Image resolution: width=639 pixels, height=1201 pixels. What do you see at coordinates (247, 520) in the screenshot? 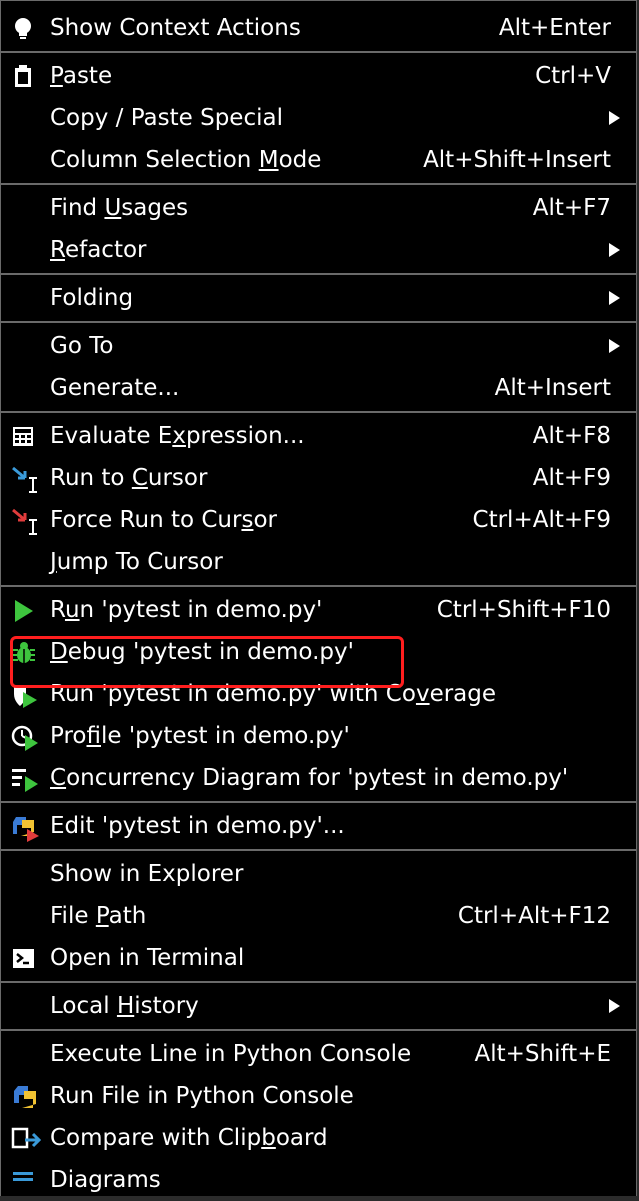
I see `mnemonic-letter: s` at bounding box center [247, 520].